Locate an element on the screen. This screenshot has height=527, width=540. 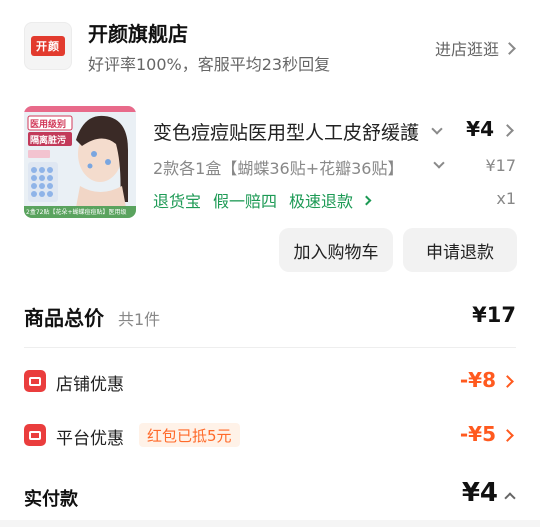
paid-value: ¥4 is located at coordinates (479, 493).